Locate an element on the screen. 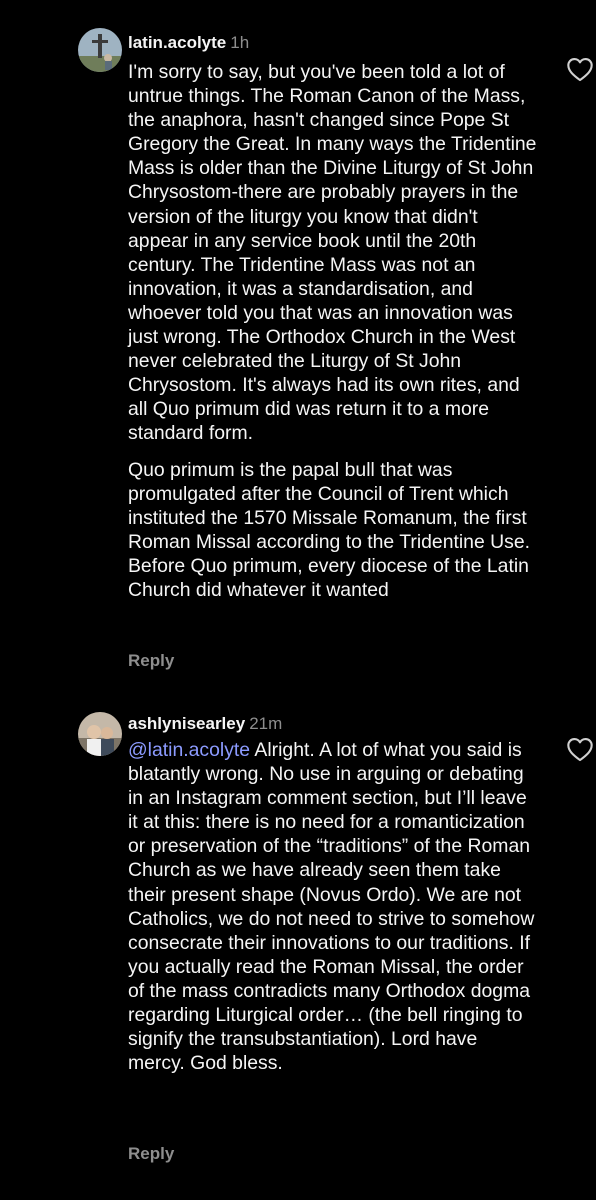 The width and height of the screenshot is (596, 1200). avatar-people-photo-icon is located at coordinates (100, 734).